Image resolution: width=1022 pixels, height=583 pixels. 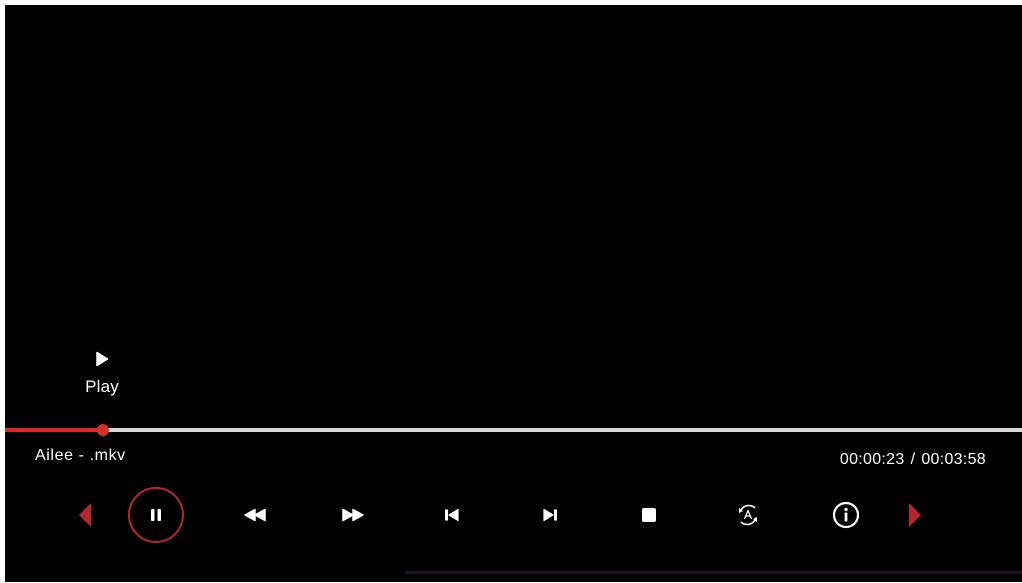 I want to click on skip-previous-button, so click(x=452, y=515).